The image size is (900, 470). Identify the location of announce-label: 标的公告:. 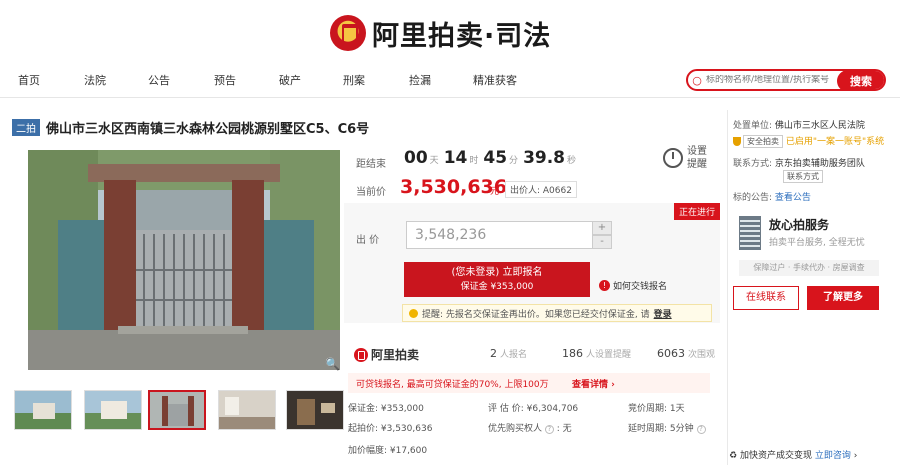
(753, 198).